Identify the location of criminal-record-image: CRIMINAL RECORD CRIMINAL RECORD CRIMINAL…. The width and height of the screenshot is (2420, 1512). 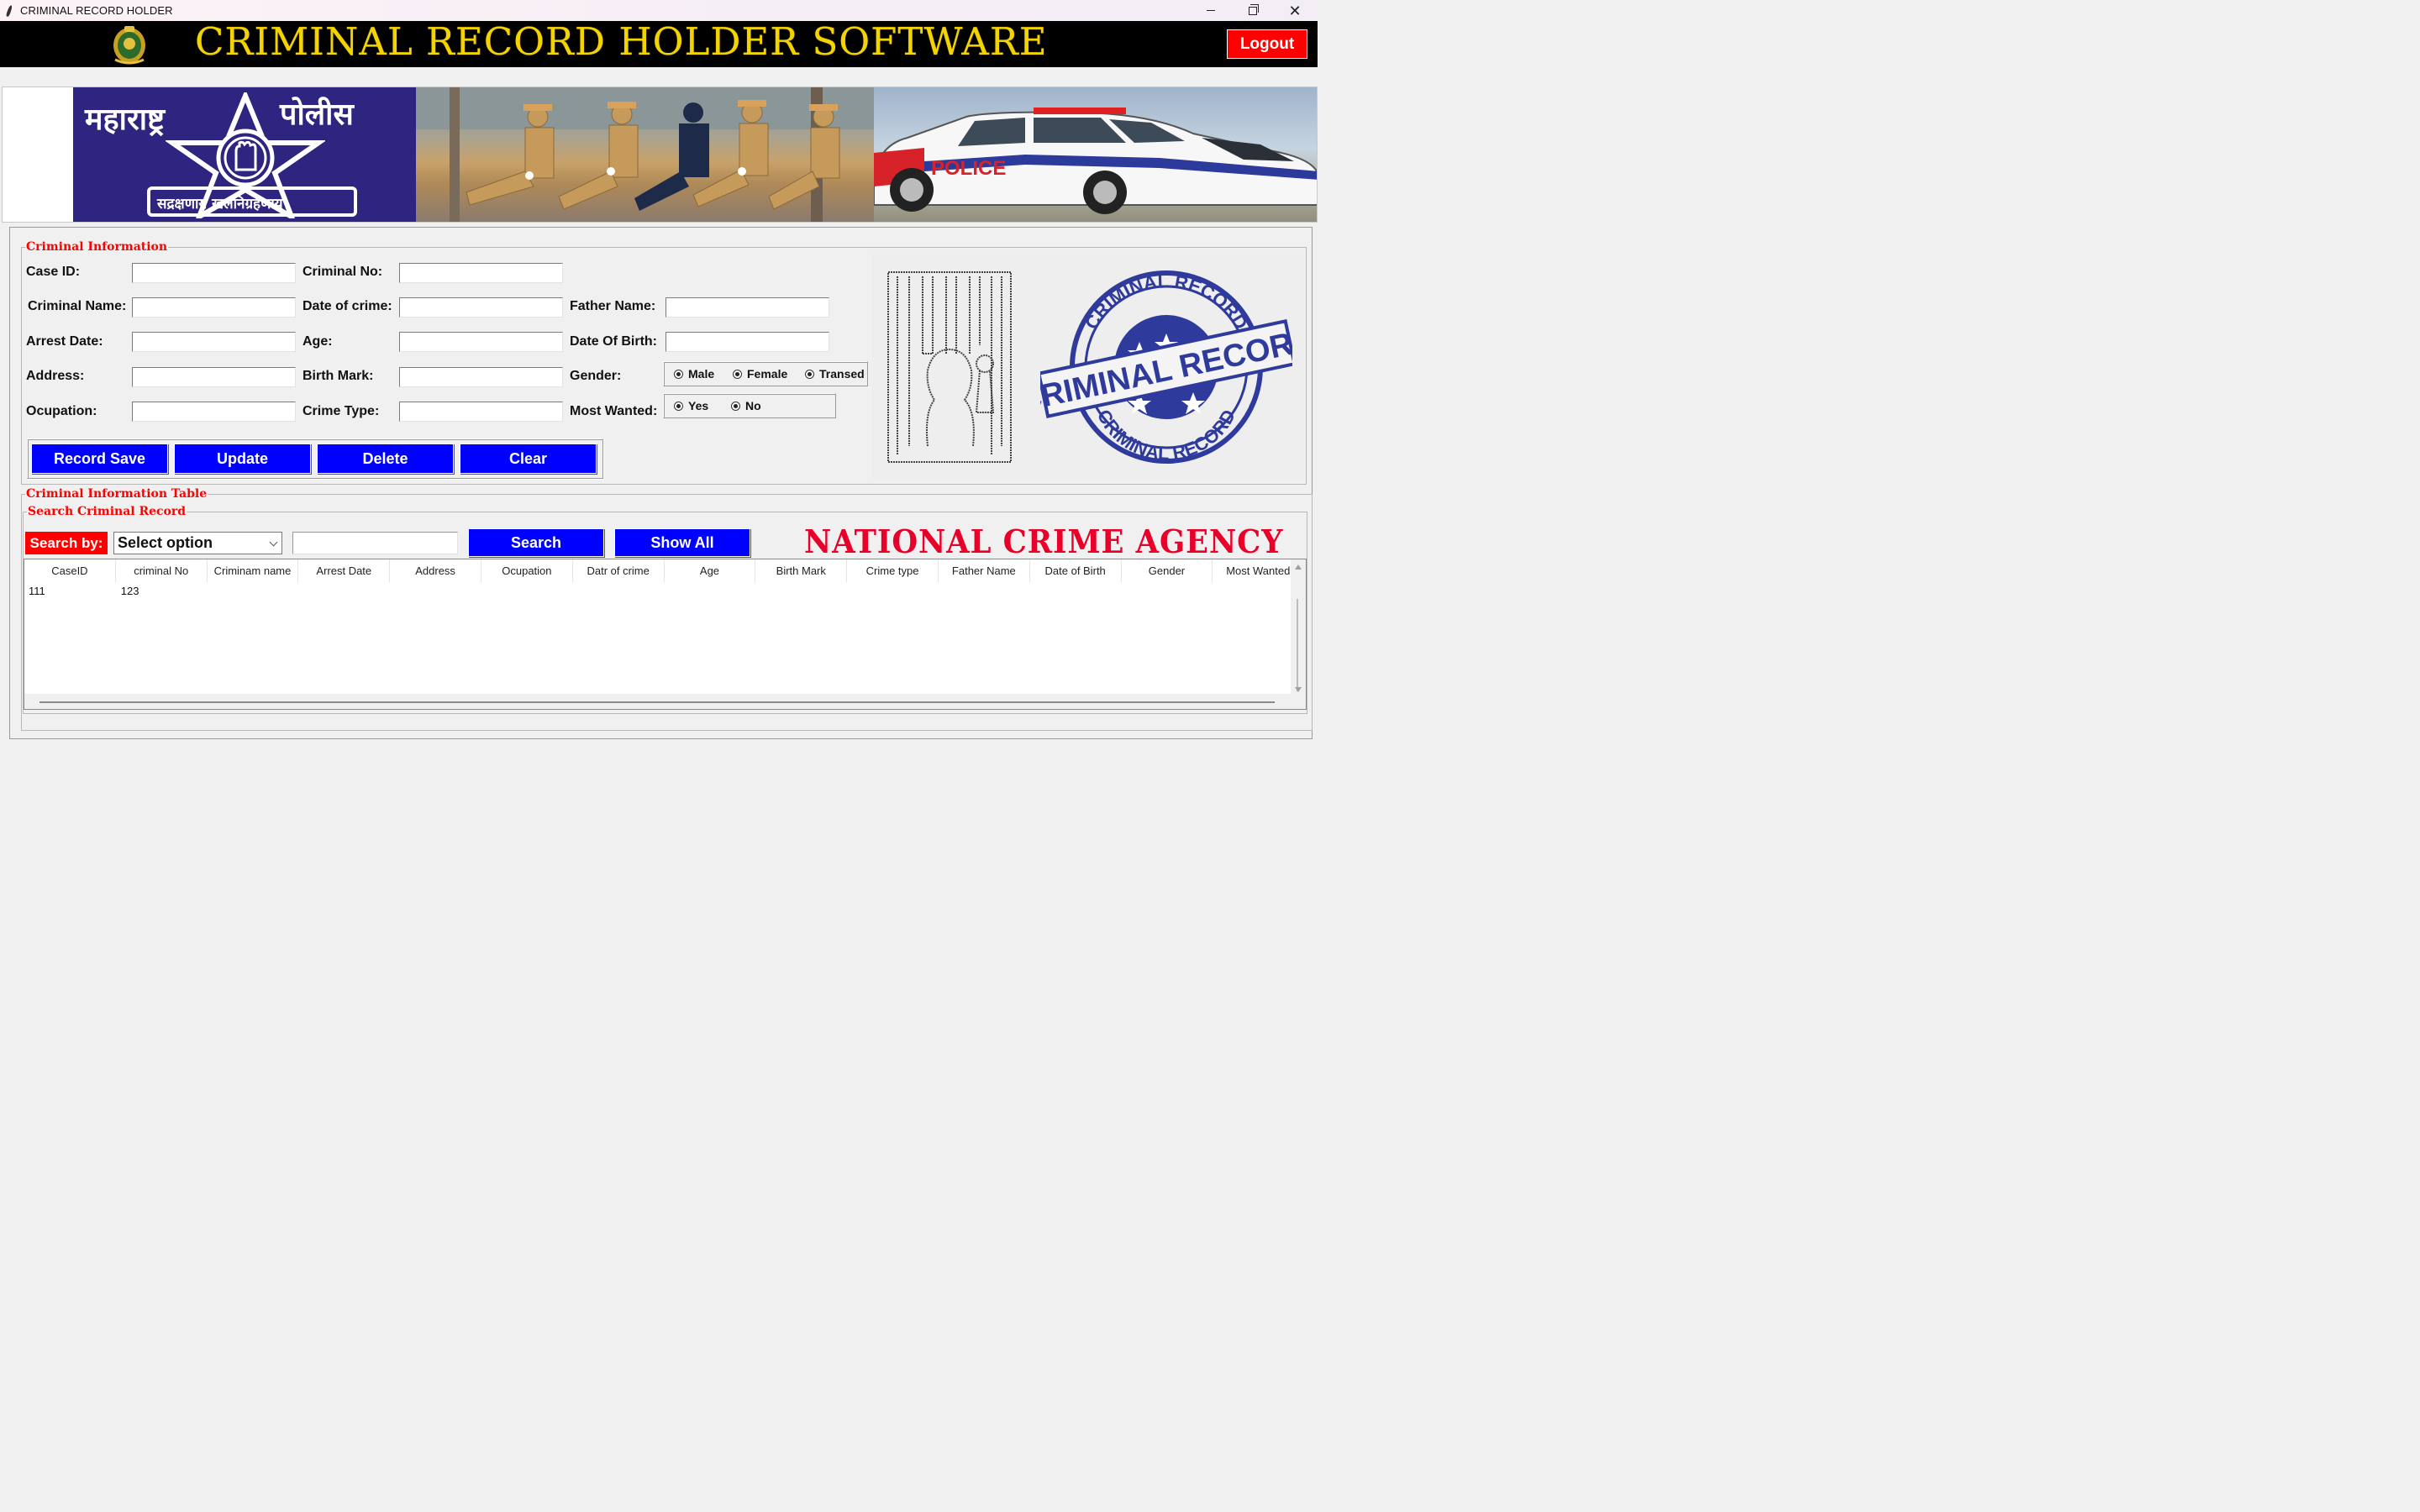
(1087, 367).